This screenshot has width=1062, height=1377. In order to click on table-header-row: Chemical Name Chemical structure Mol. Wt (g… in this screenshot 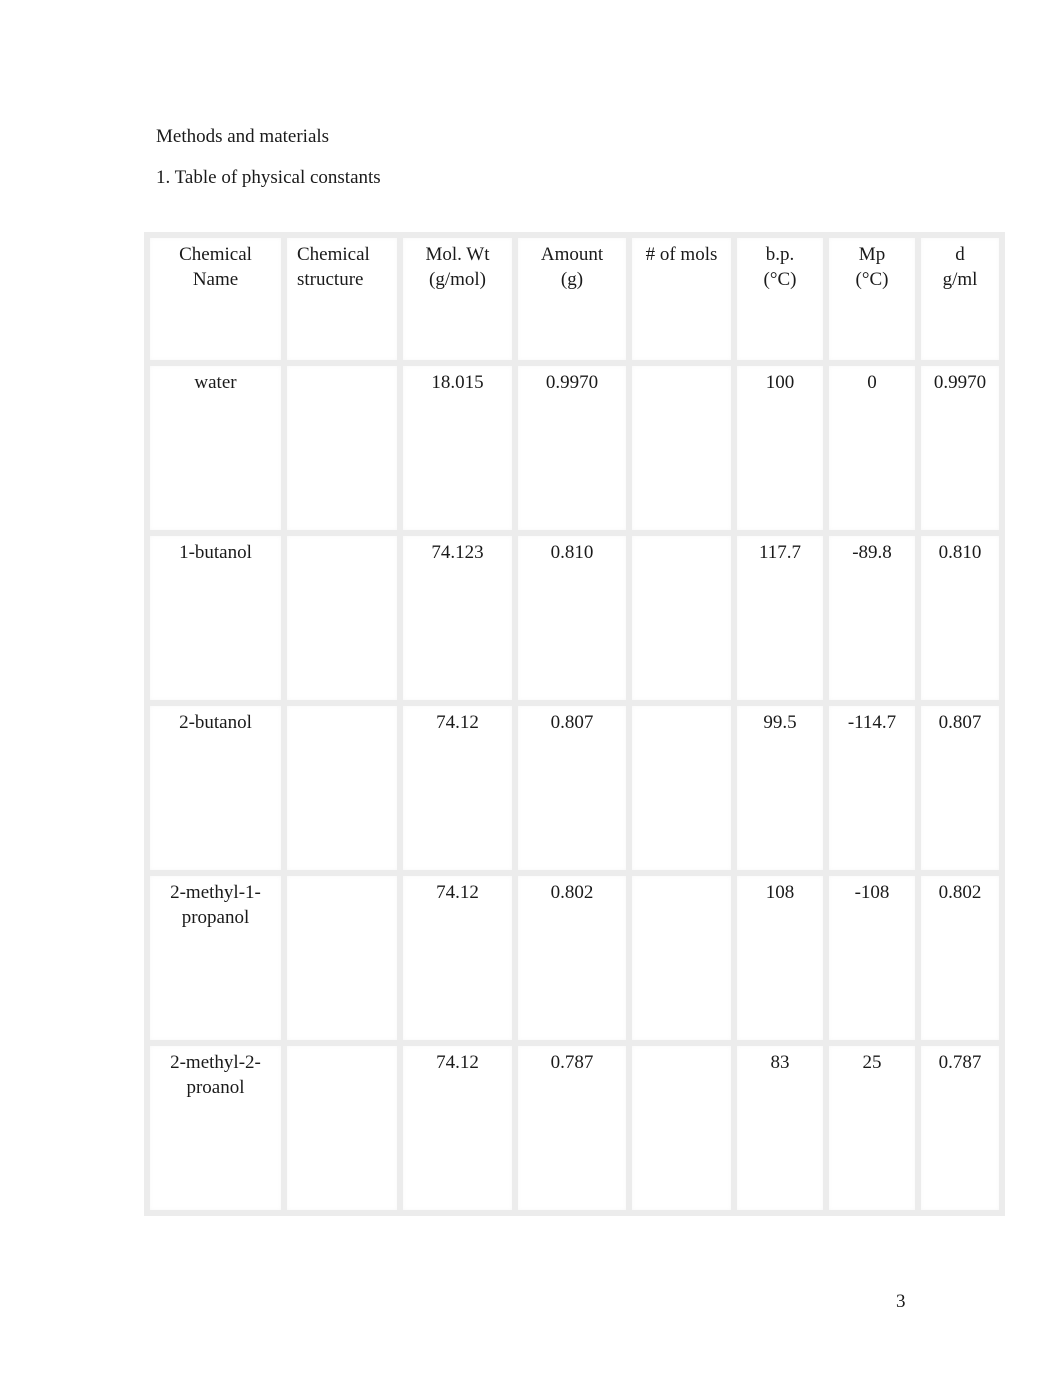, I will do `click(574, 299)`.